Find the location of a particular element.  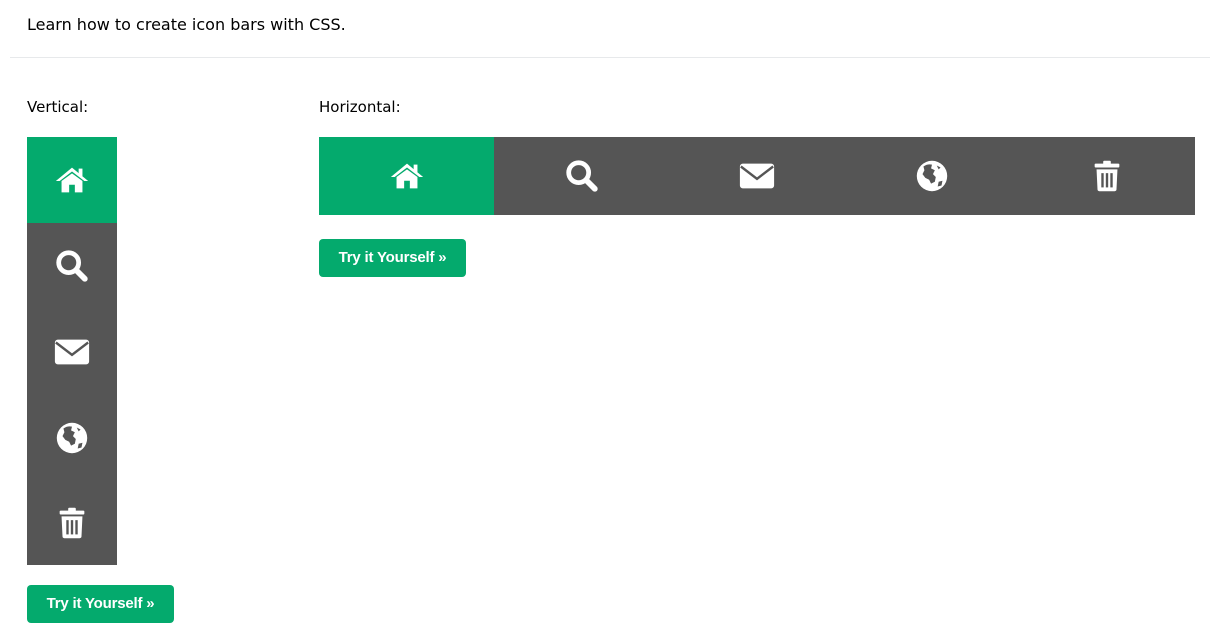

divider is located at coordinates (610, 57).